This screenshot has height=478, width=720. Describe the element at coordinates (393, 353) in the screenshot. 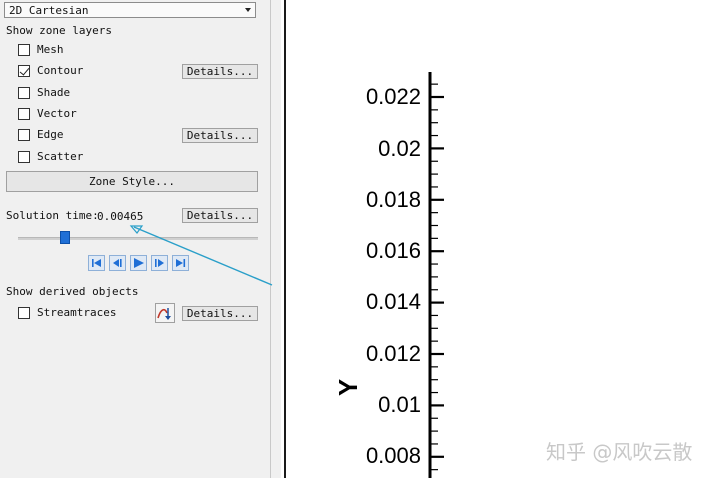

I see `y-tick-label: 0.012` at that location.